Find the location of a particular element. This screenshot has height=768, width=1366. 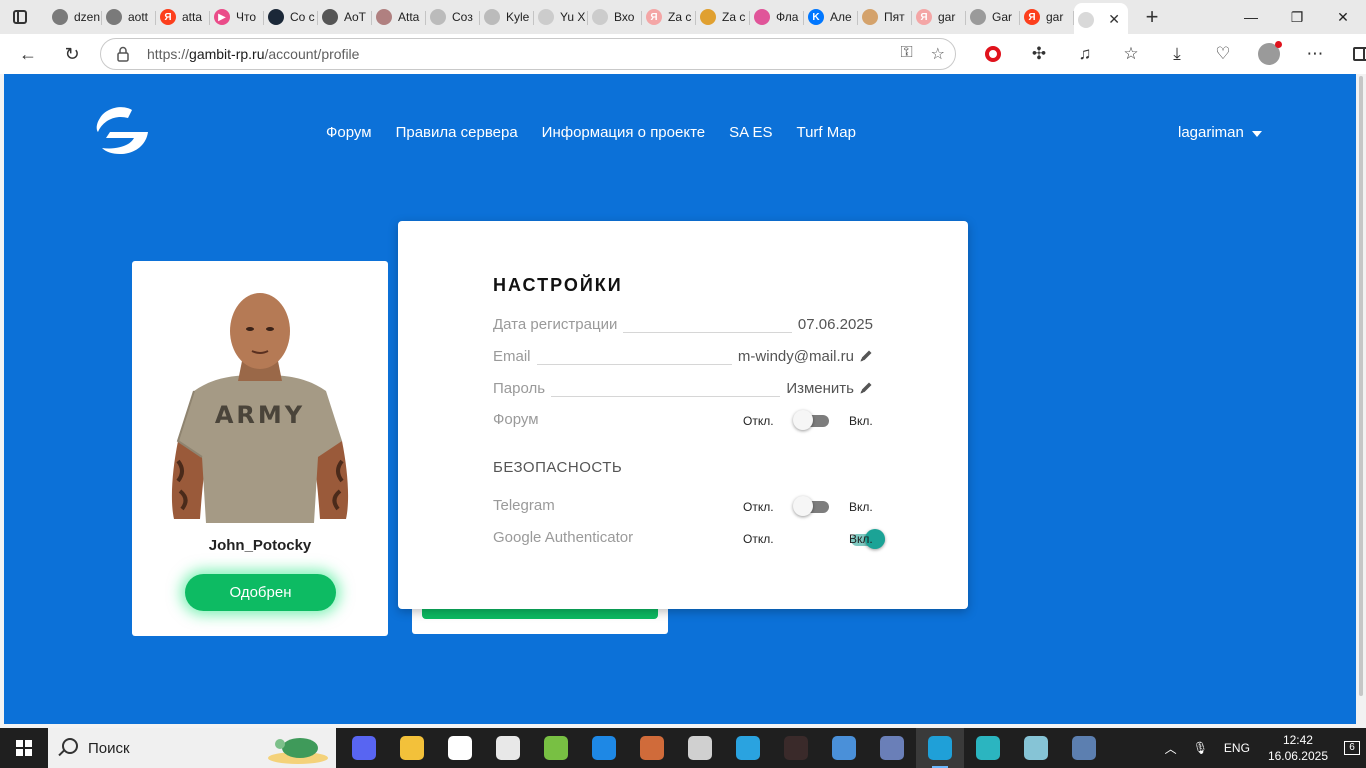

minimize-button: — is located at coordinates (1251, 17).